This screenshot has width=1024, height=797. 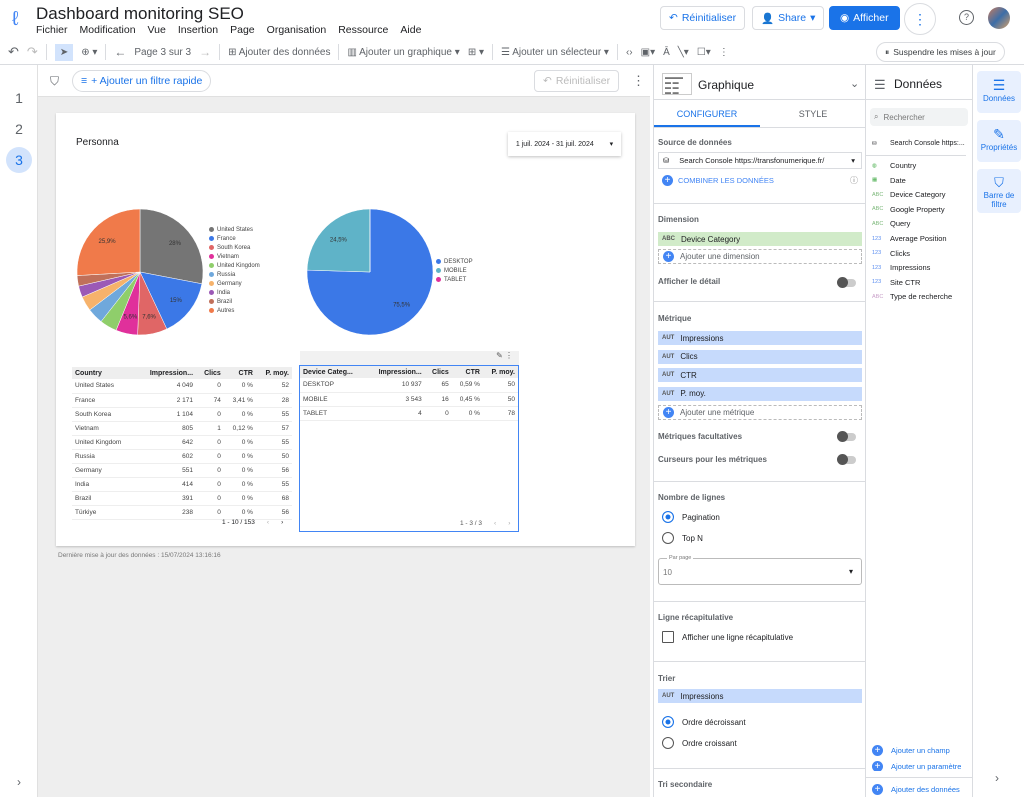 I want to click on legend-item: United States, so click(x=234, y=229).